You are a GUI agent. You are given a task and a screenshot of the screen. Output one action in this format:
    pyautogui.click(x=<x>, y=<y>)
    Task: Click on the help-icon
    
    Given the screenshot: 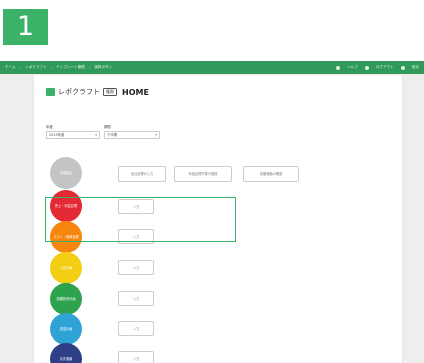 What is the action you would take?
    pyautogui.click(x=338, y=67)
    